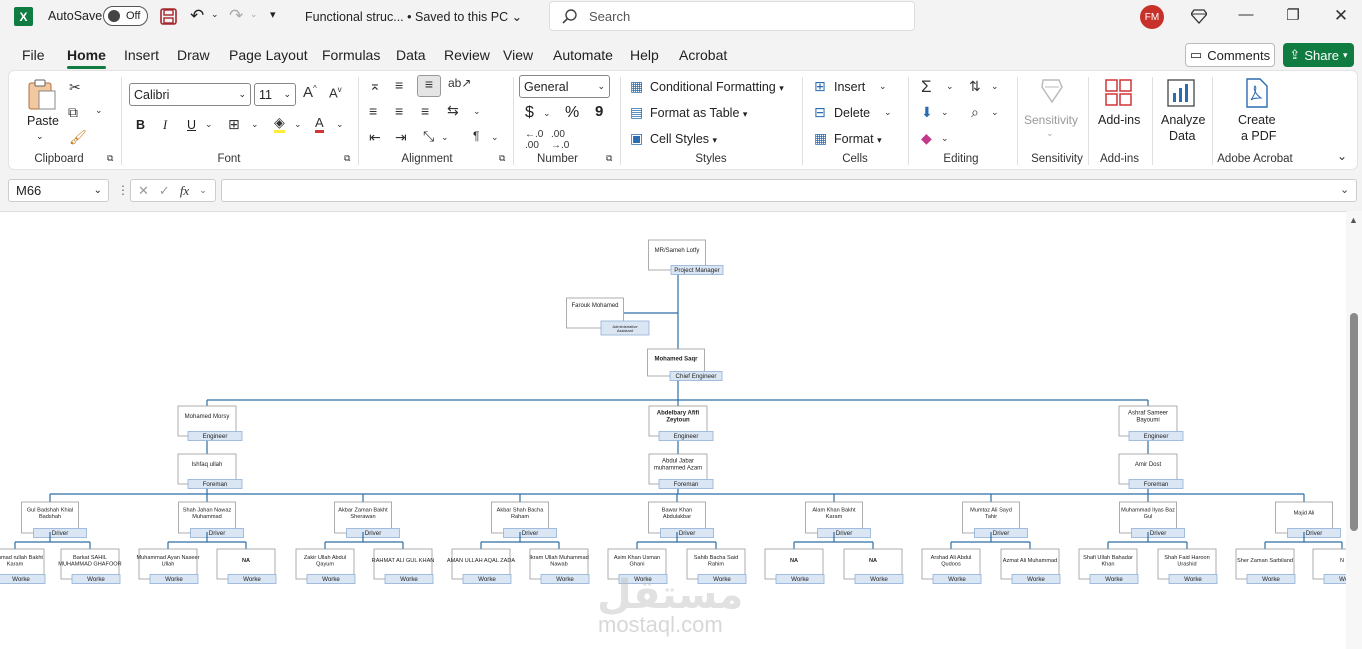  Describe the element at coordinates (1187, 566) in the screenshot. I see `org-node: Shah Faid HaroonUrashid Worke` at that location.